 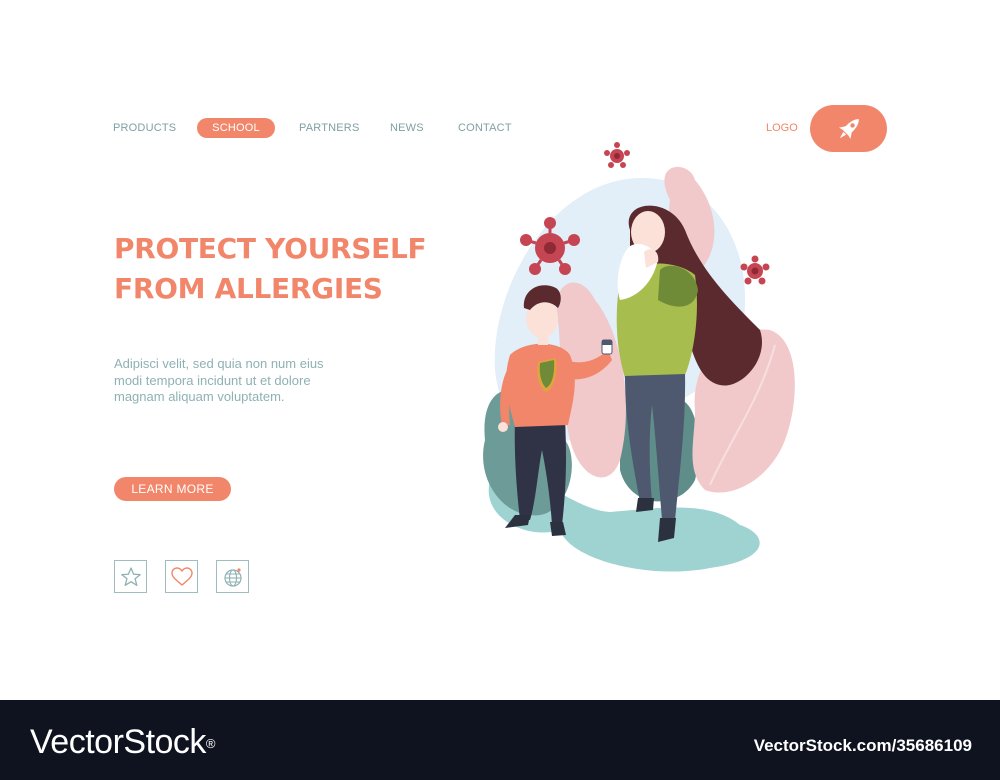 I want to click on footer-image-id: VectorStock.com/35686109, so click(x=862, y=745).